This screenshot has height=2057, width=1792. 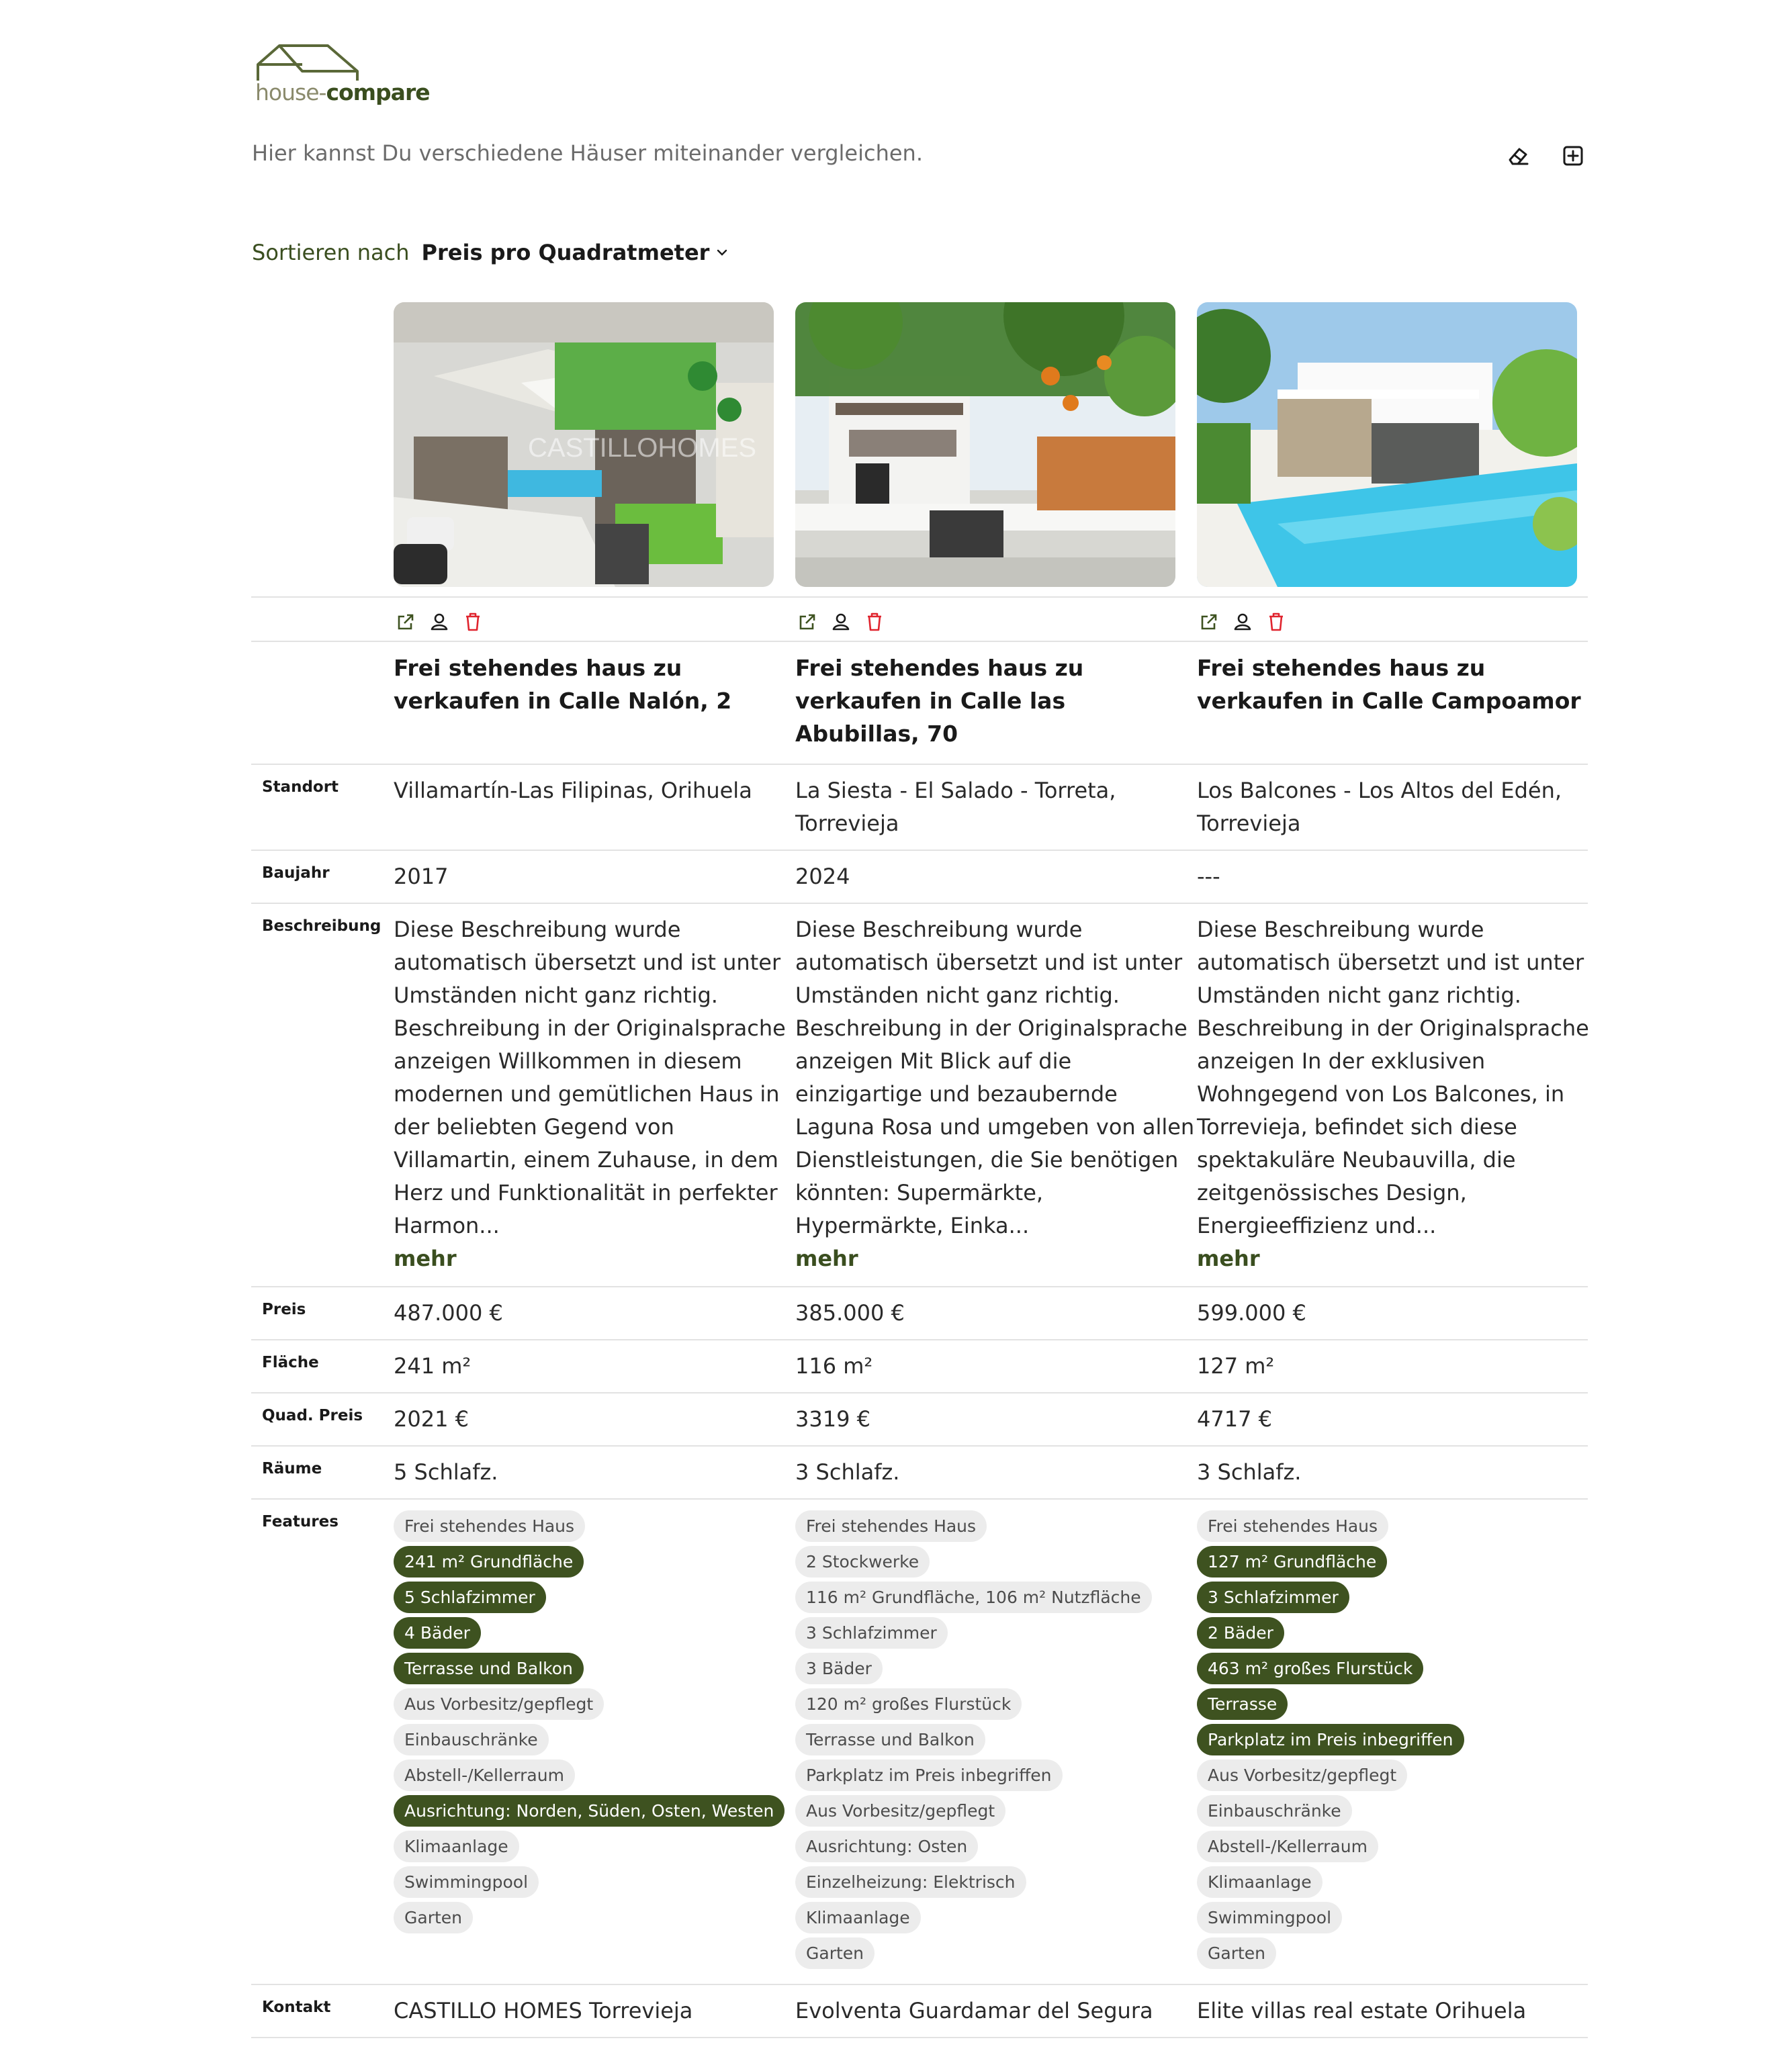 I want to click on add-square-icon, so click(x=1573, y=156).